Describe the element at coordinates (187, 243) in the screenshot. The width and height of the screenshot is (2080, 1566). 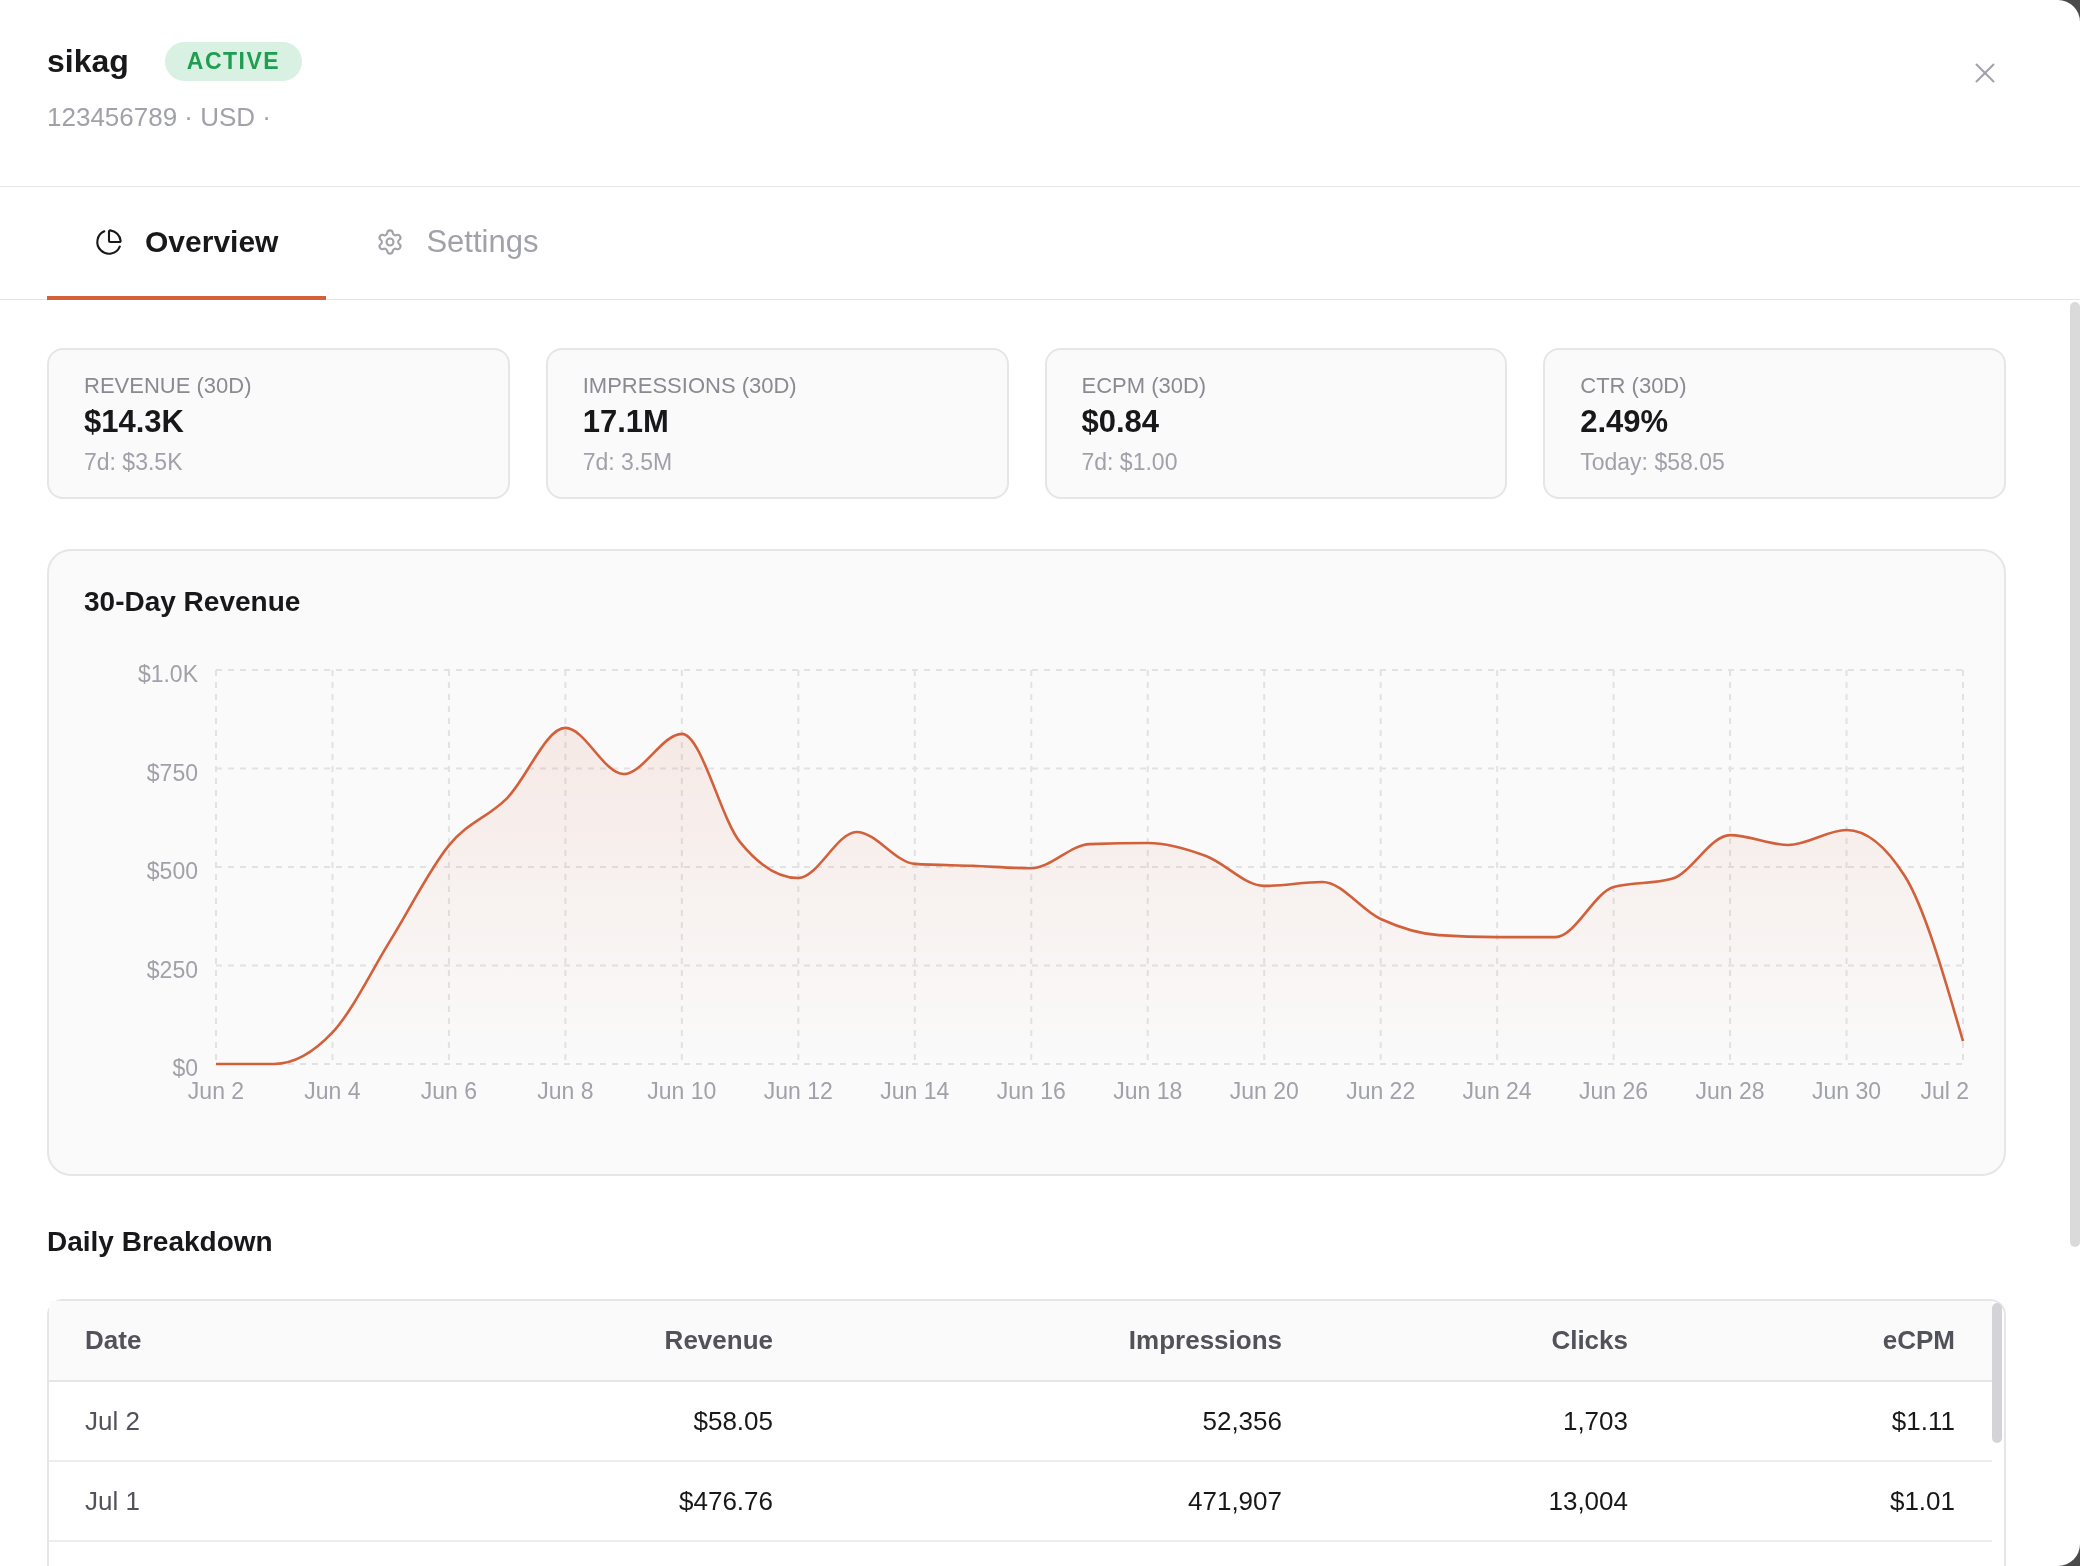
I see `tab: Overview` at that location.